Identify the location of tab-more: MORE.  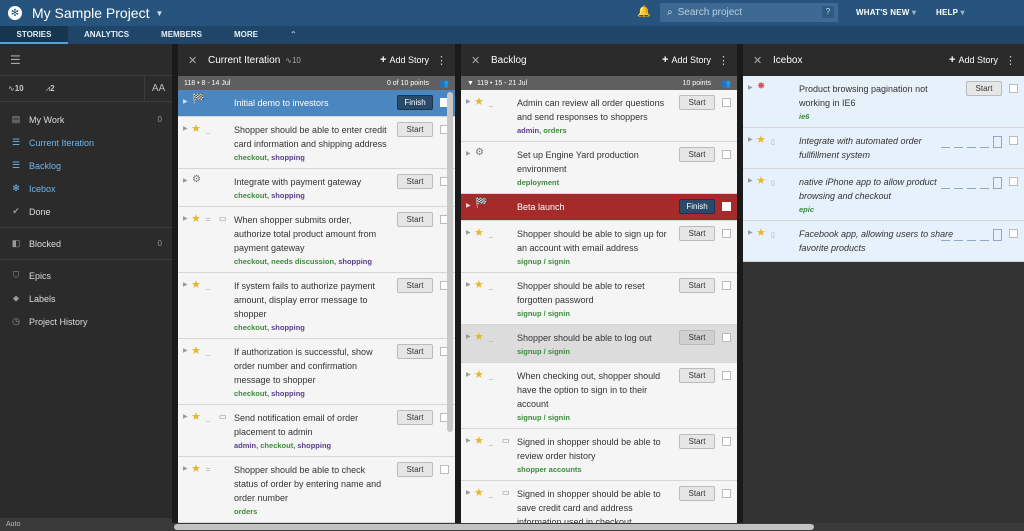
(246, 35).